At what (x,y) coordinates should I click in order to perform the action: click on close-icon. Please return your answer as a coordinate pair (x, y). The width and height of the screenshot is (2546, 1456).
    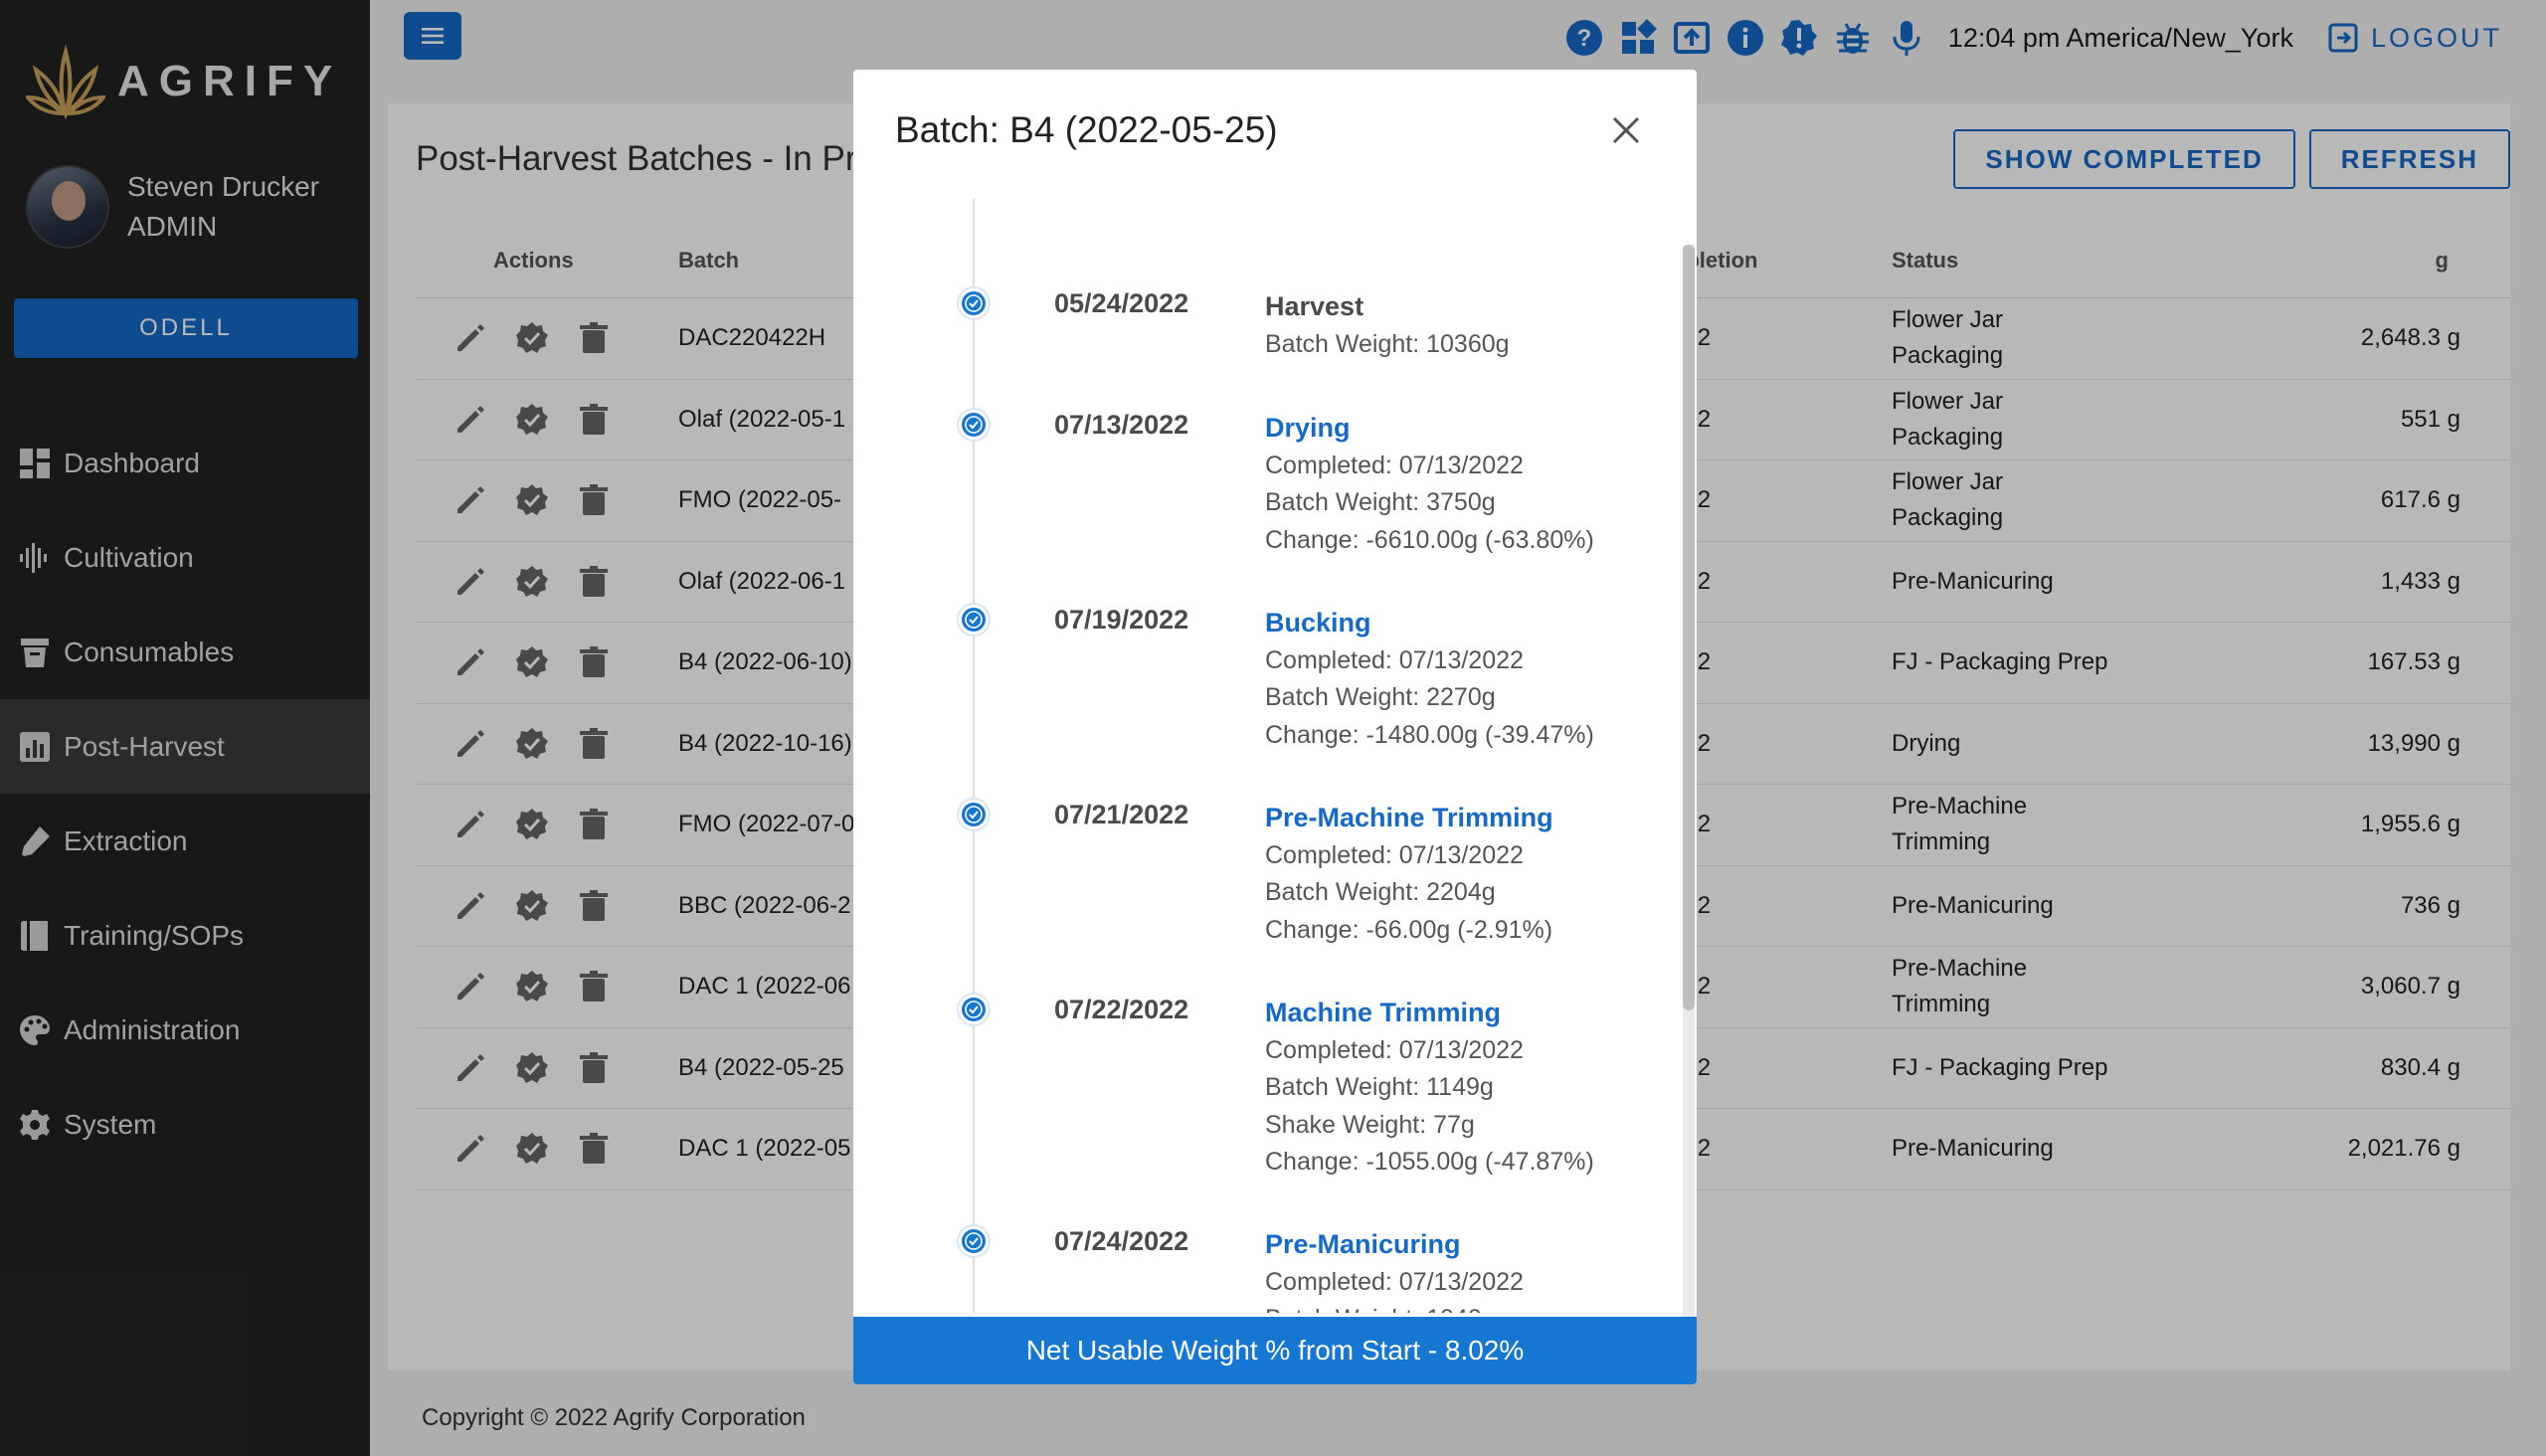
    Looking at the image, I should click on (1626, 130).